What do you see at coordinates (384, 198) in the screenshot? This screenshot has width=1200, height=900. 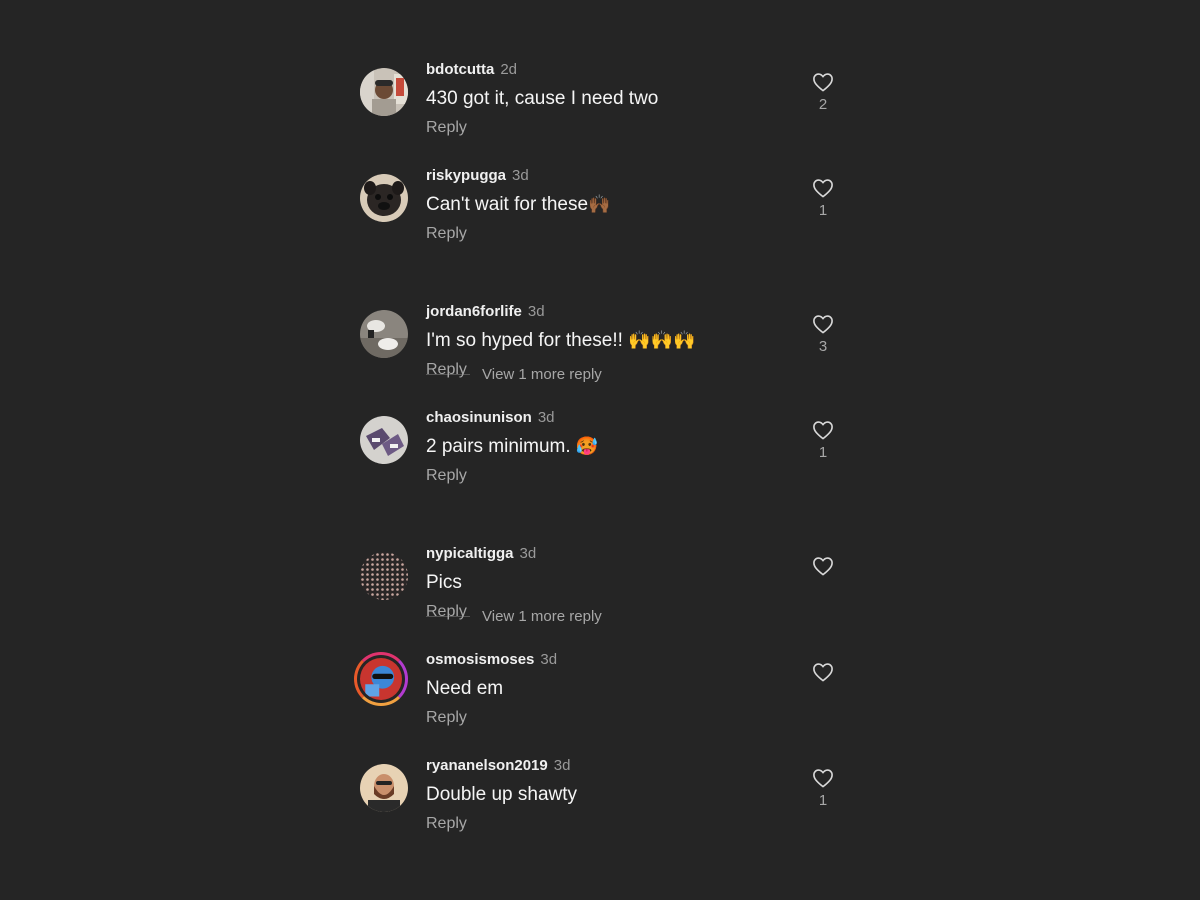 I see `avatar-riskypugga` at bounding box center [384, 198].